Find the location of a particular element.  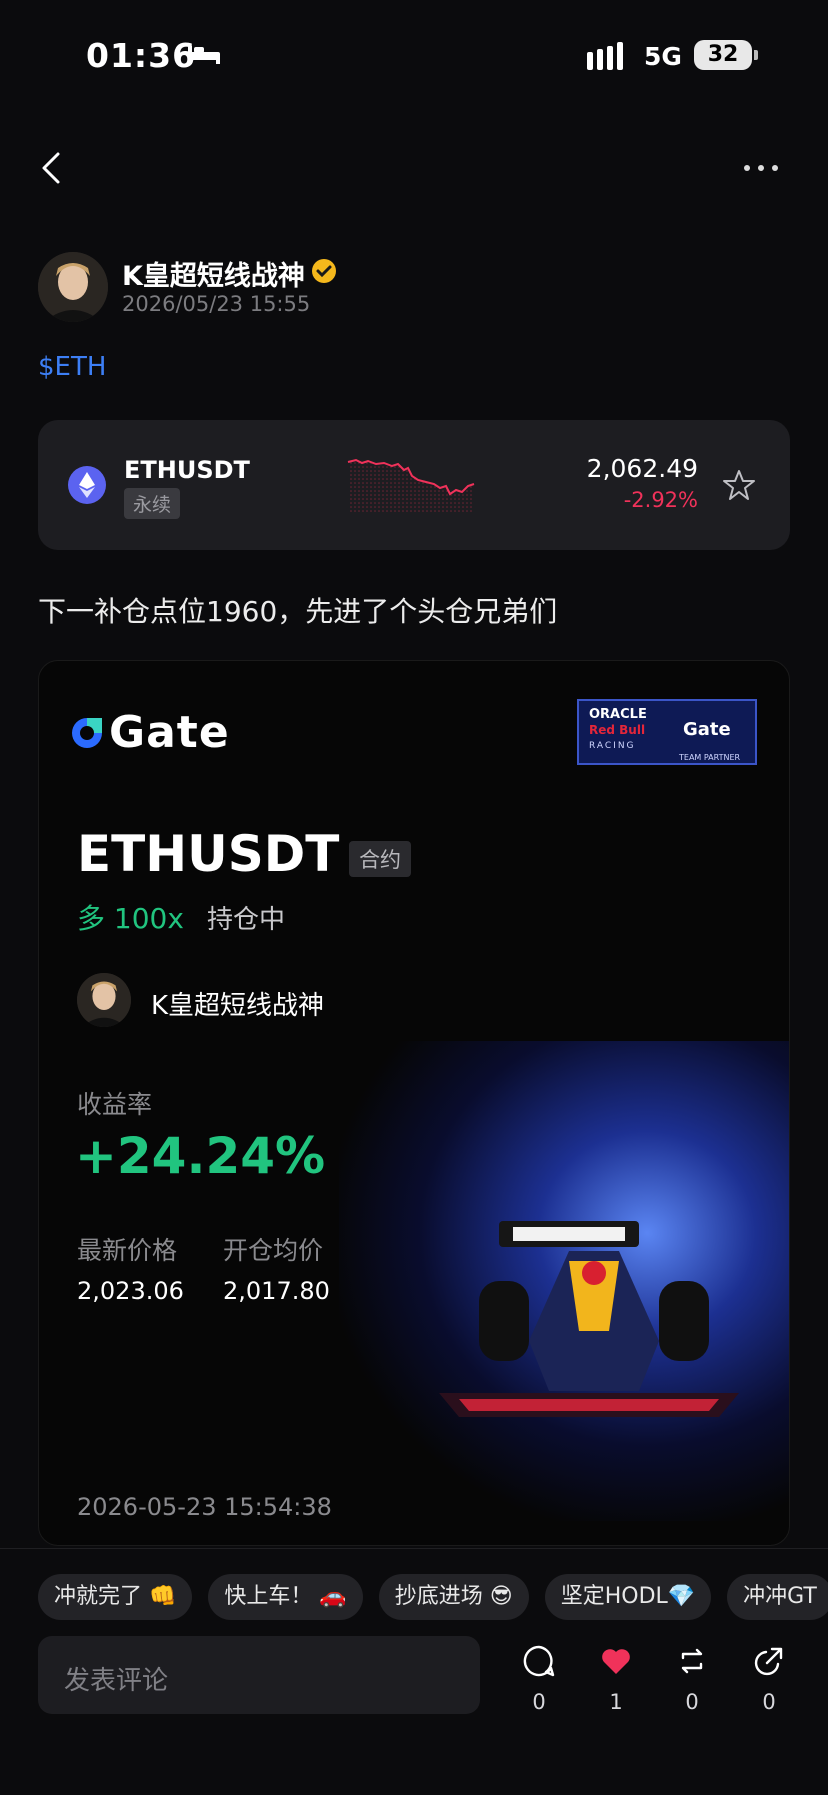

back-icon is located at coordinates (51, 168).